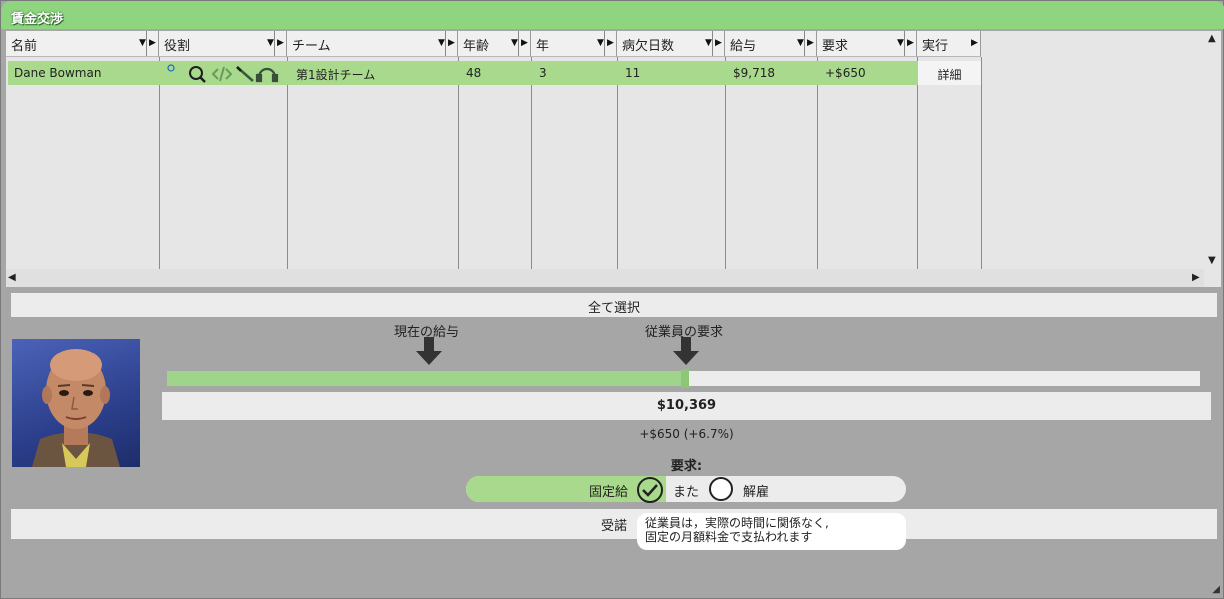 This screenshot has width=1224, height=599. Describe the element at coordinates (867, 44) in the screenshot. I see `column-header-demand: 要求 ▼ ▶` at that location.